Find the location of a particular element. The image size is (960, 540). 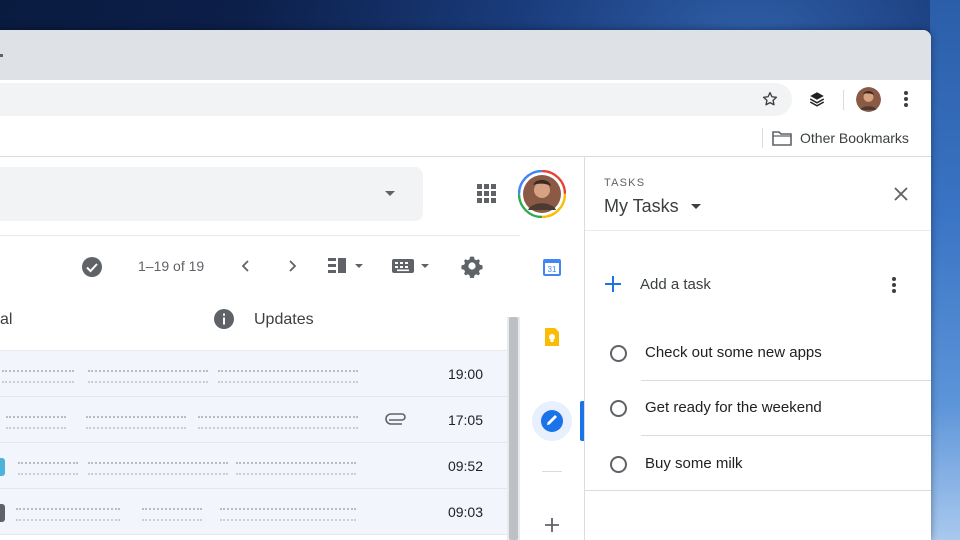

scrollbar-thumb is located at coordinates (513, 428).